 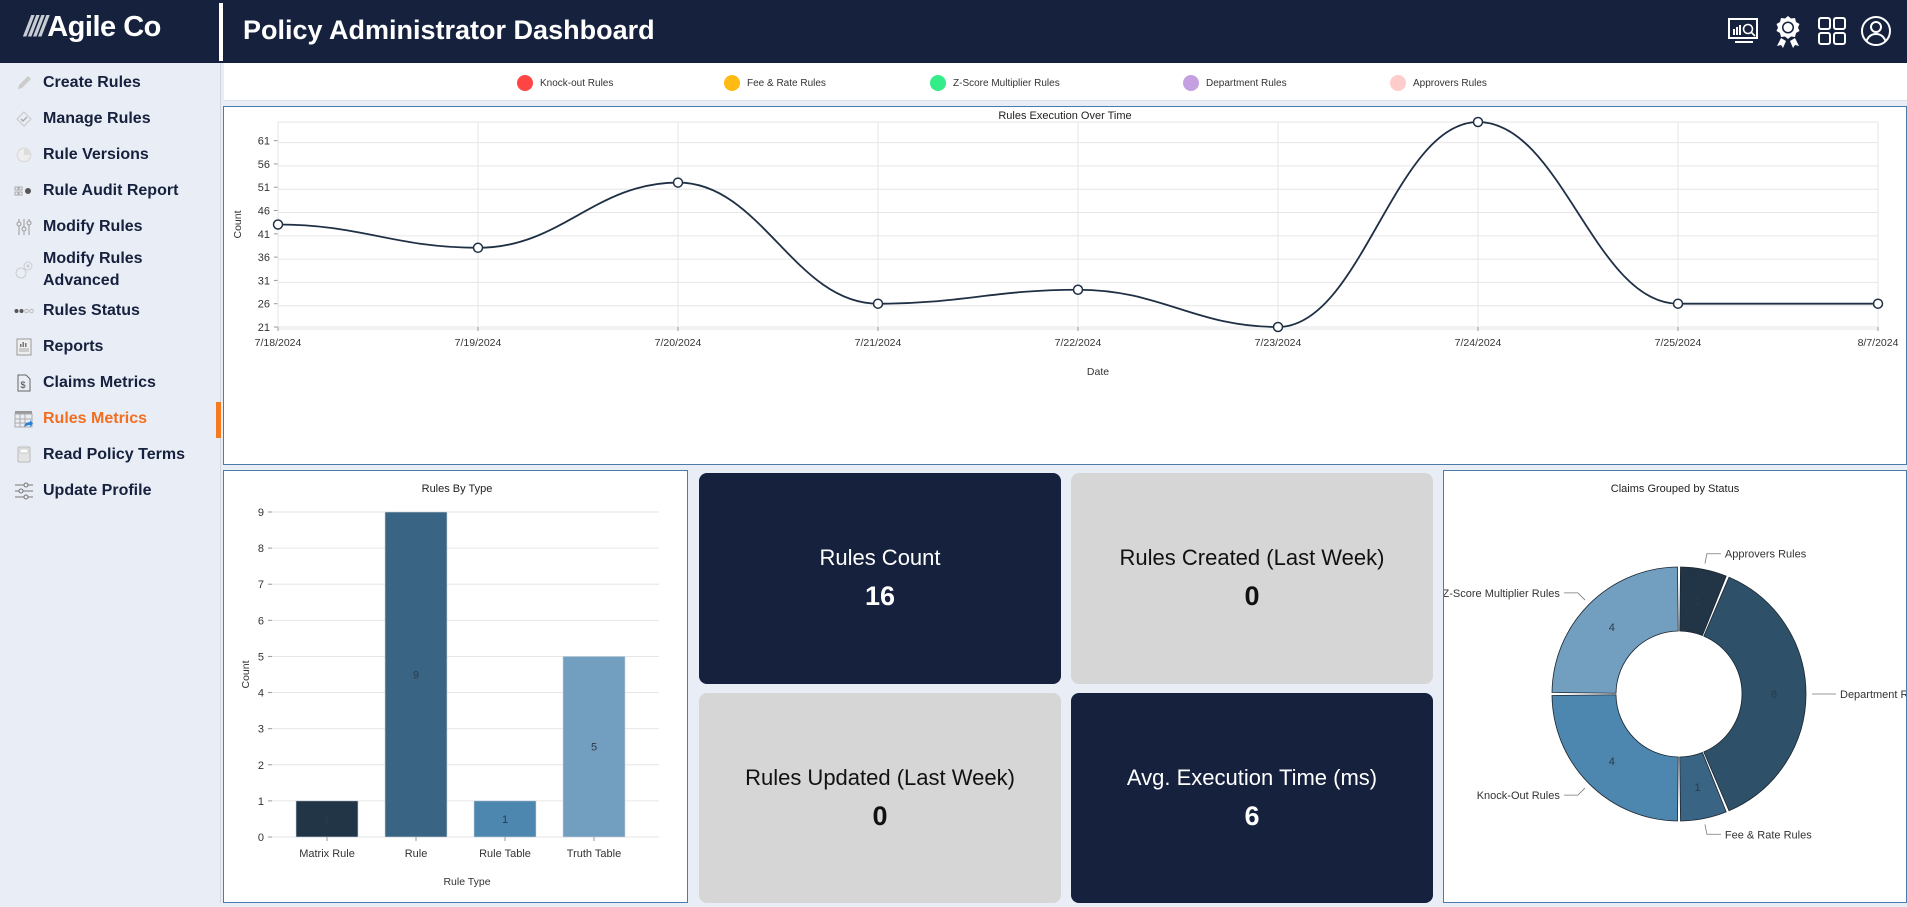 I want to click on legend-item-knock-out: Knock-out Rules, so click(x=565, y=83).